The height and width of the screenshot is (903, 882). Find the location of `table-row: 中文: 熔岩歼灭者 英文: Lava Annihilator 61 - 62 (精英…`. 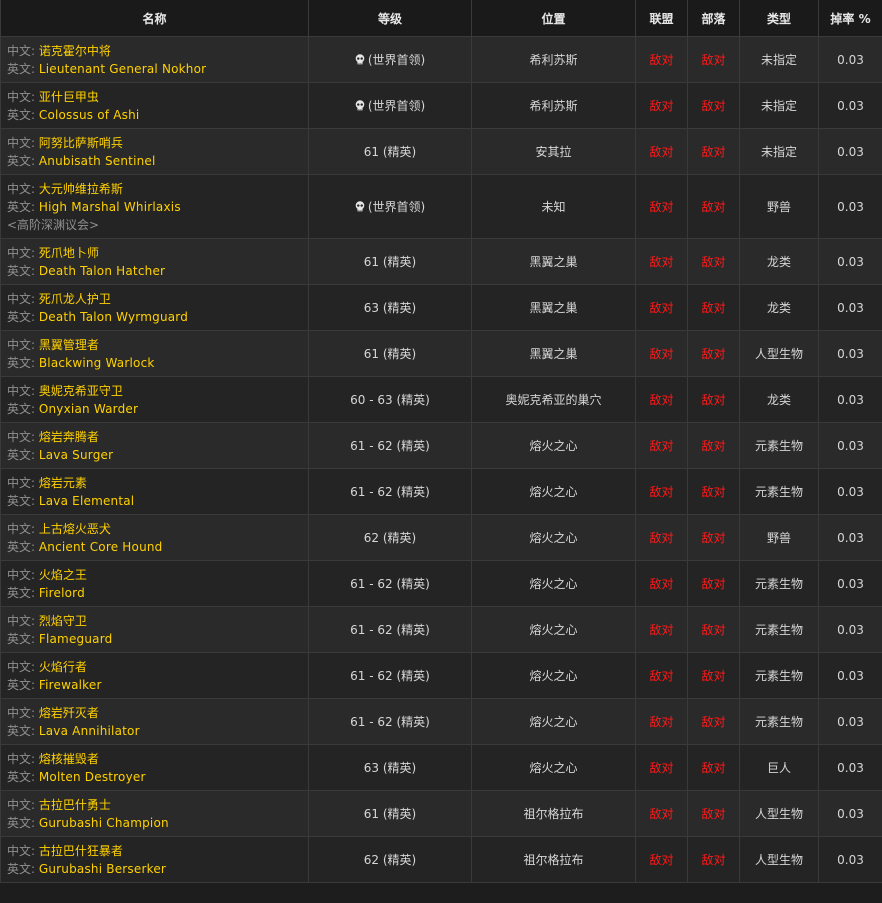

table-row: 中文: 熔岩歼灭者 英文: Lava Annihilator 61 - 62 (精英… is located at coordinates (441, 721).